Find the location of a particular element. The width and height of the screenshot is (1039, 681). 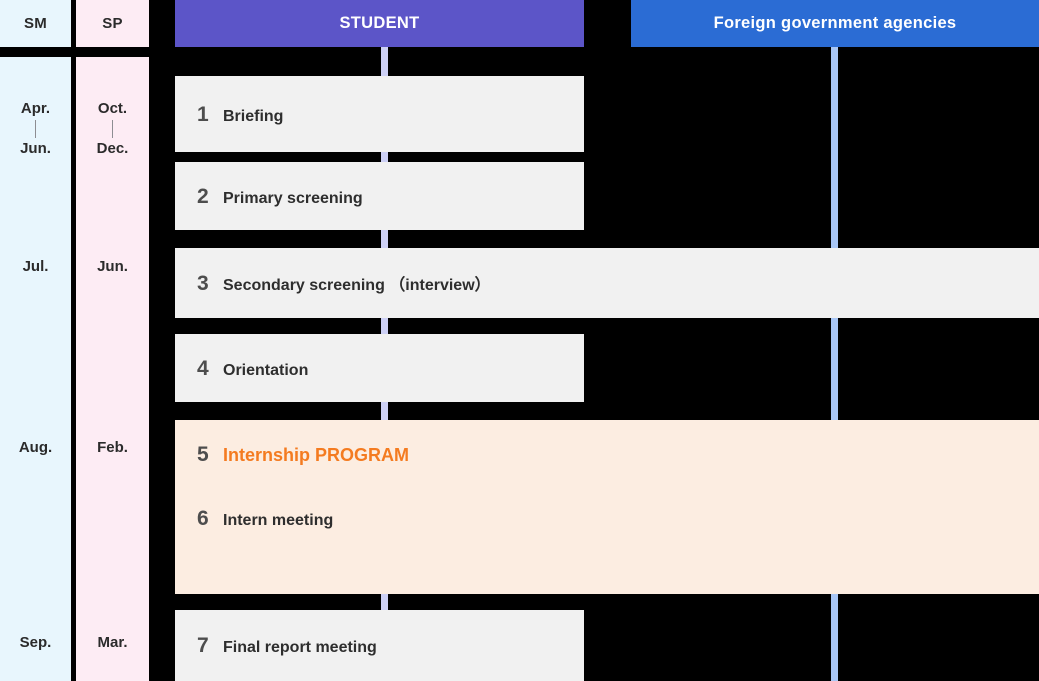

month-label-top: Apr. is located at coordinates (35, 108).